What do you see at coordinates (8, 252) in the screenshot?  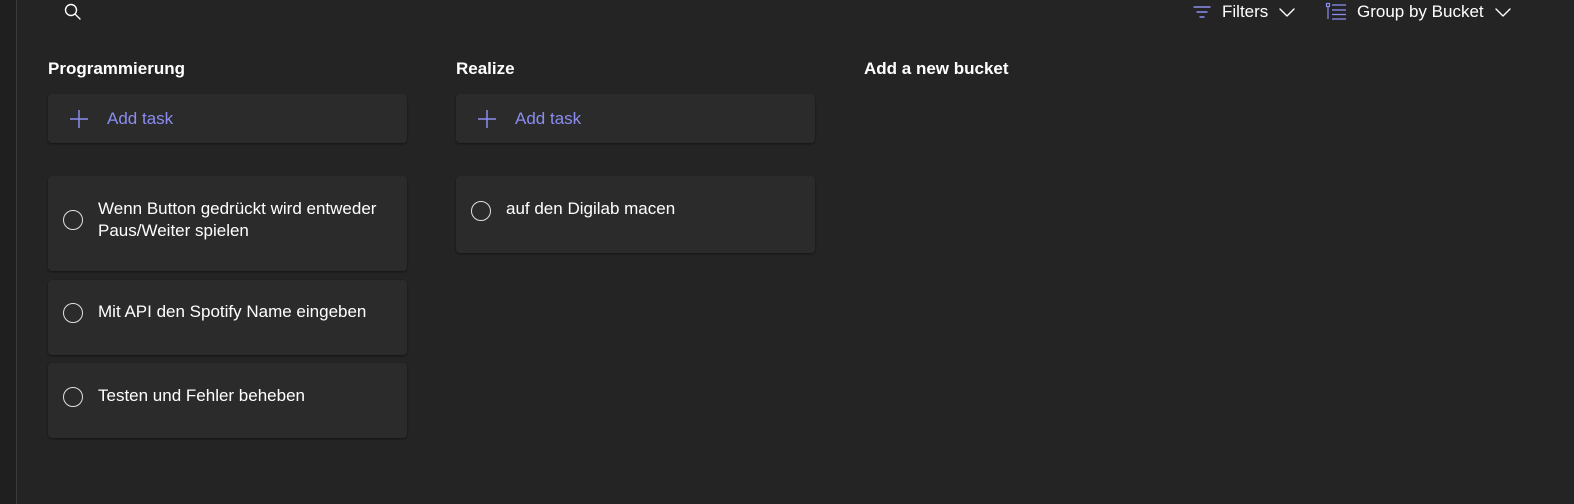 I see `left-rail` at bounding box center [8, 252].